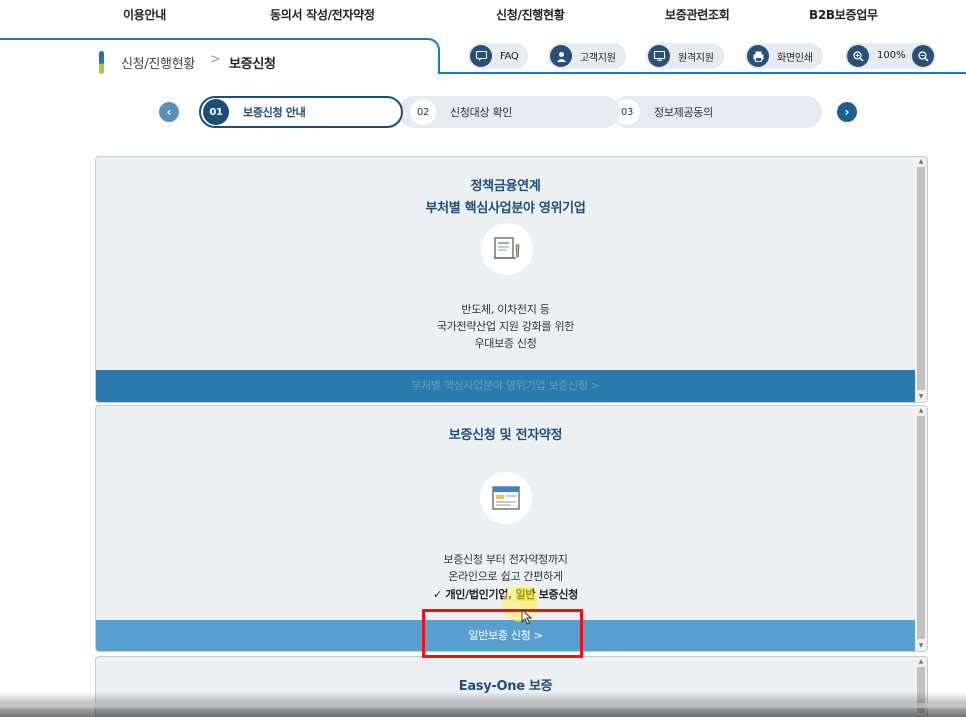  I want to click on remote-support-button: 원격지원, so click(685, 56).